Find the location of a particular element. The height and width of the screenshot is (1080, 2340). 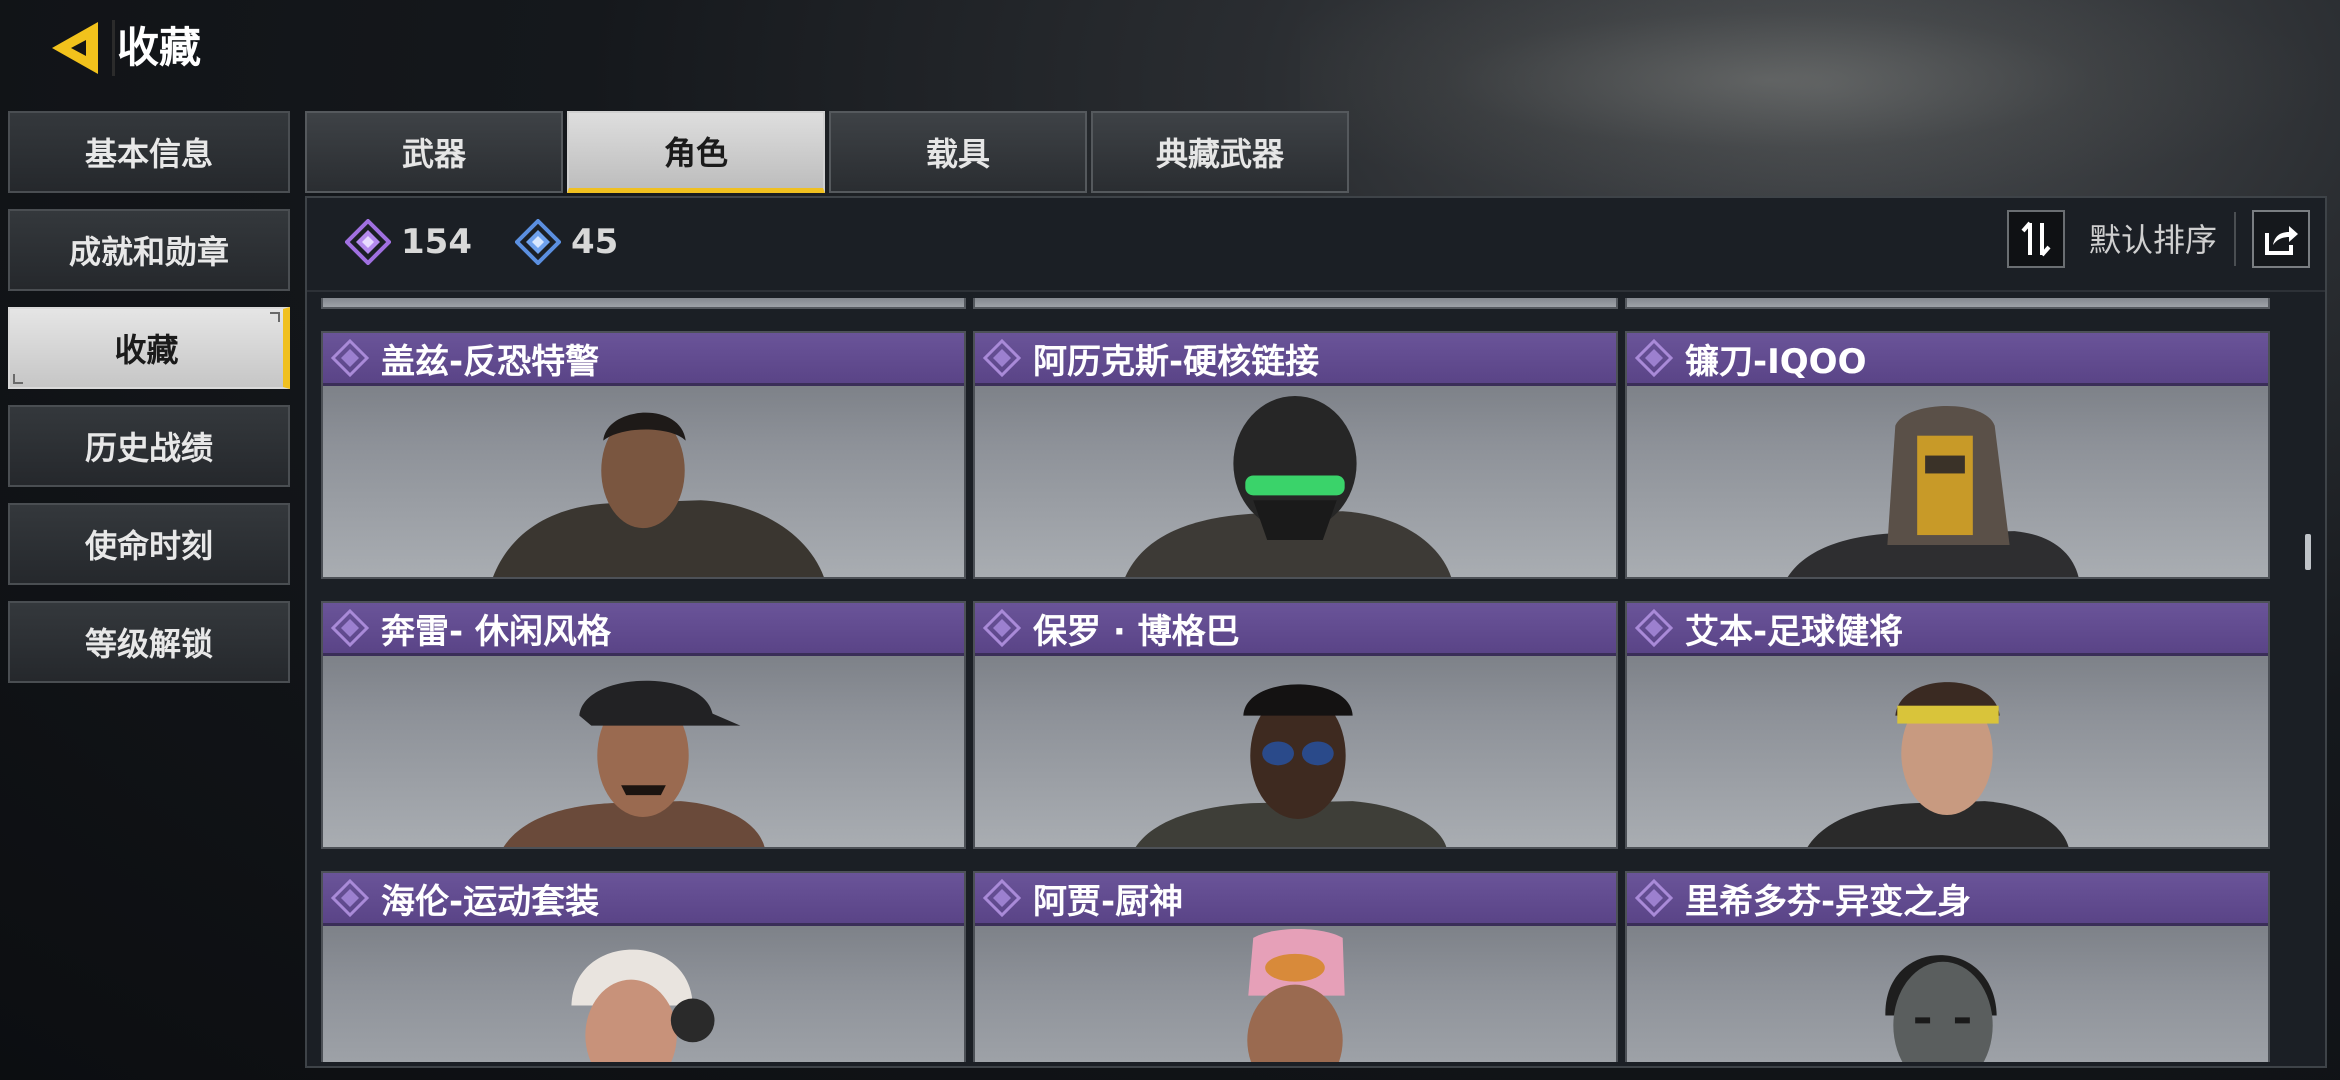

character-card: 阿历克斯-硬核链接 is located at coordinates (1295, 455).